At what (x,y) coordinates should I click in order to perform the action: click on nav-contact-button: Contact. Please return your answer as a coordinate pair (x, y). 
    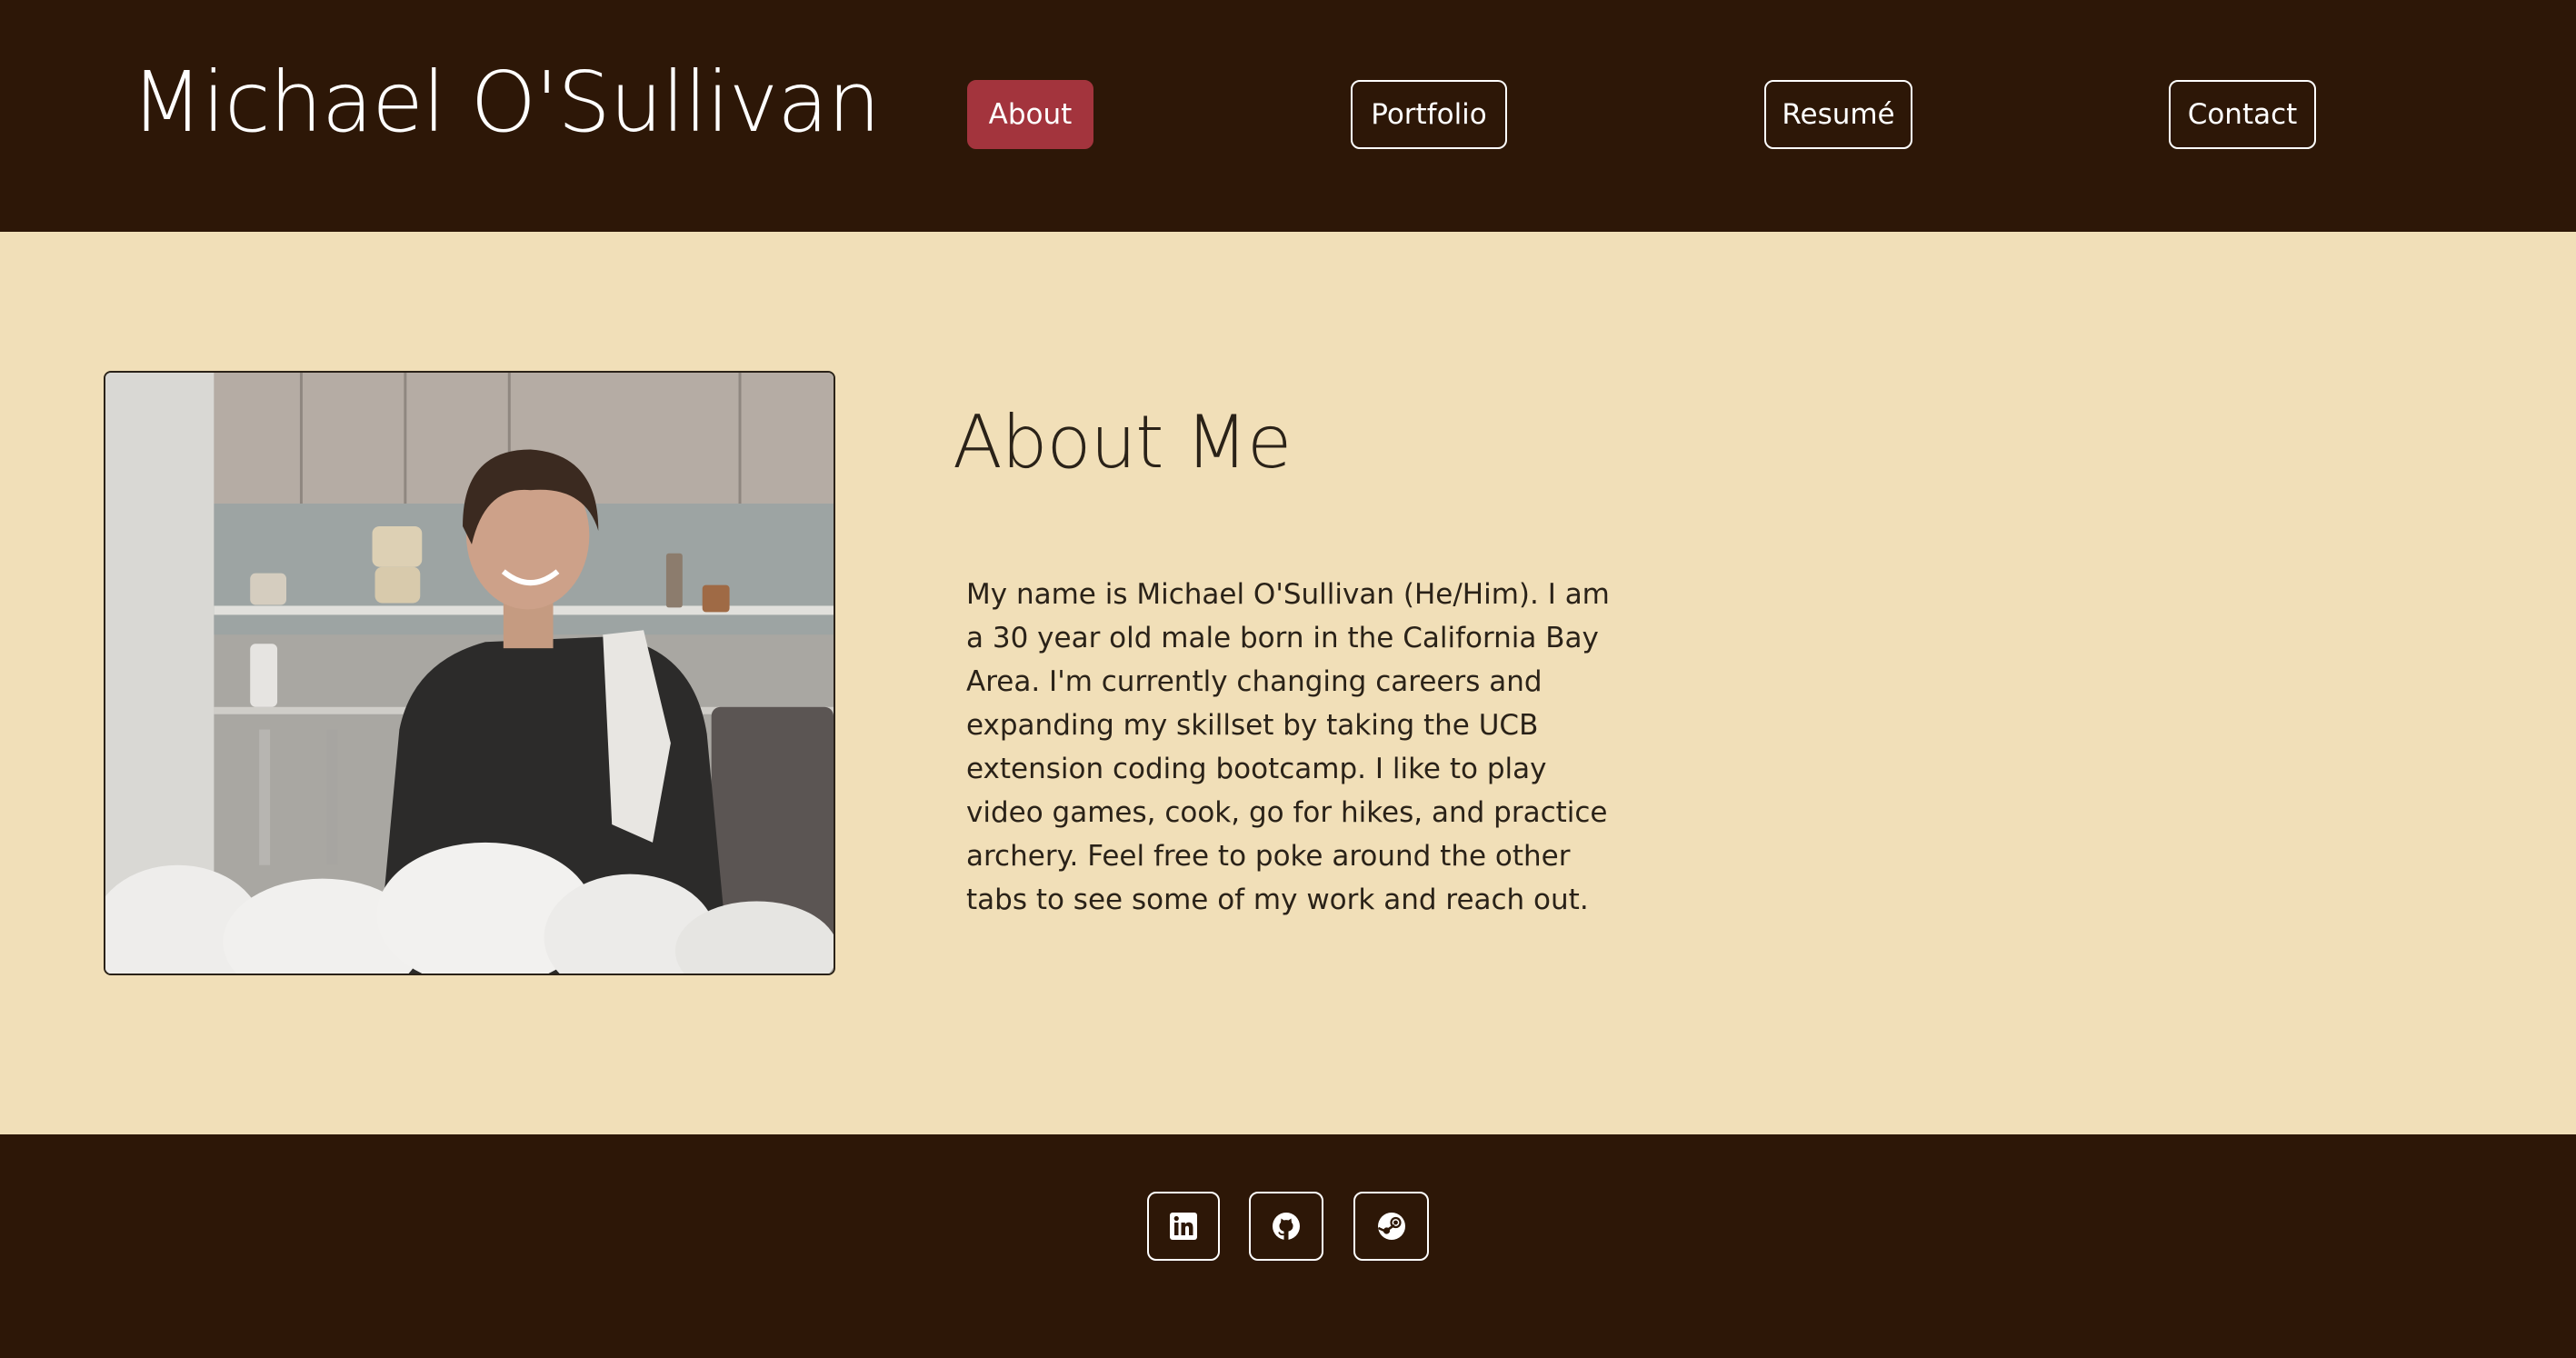
    Looking at the image, I should click on (2242, 114).